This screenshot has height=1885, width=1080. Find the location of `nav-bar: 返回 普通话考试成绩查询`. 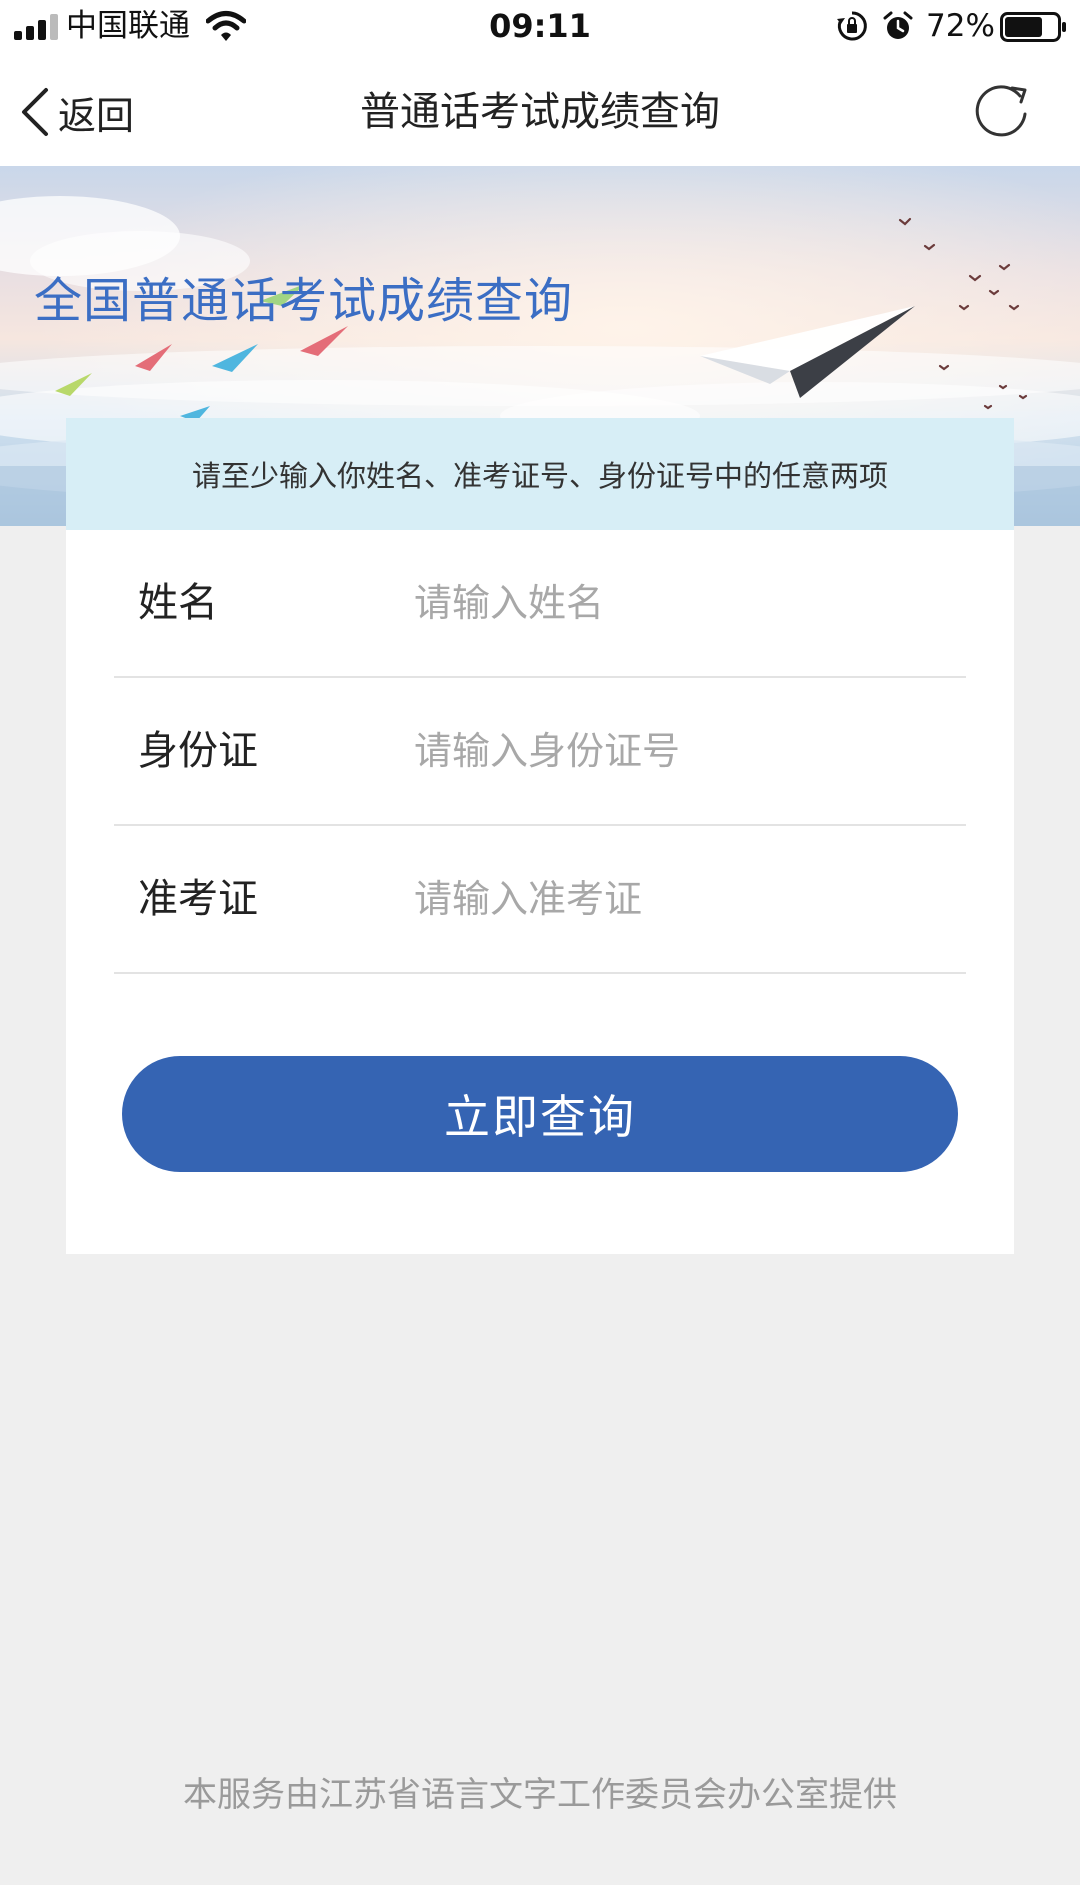

nav-bar: 返回 普通话考试成绩查询 is located at coordinates (540, 111).